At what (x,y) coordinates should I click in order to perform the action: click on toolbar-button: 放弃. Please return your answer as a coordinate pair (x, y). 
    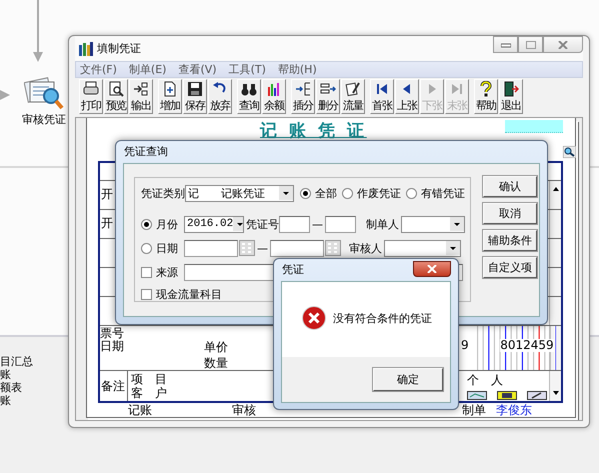
    Looking at the image, I should click on (220, 96).